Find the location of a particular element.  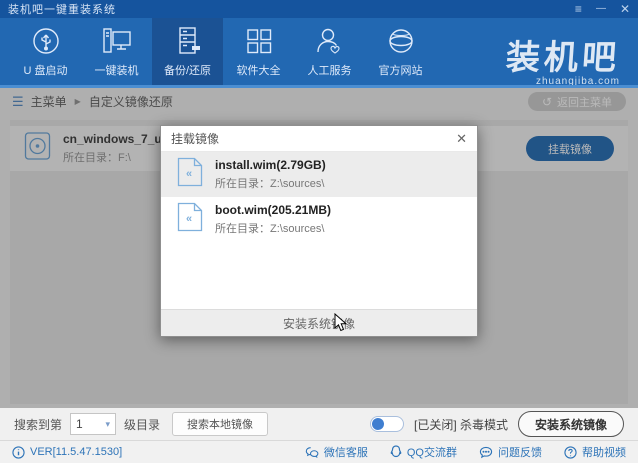

search-depth-suffix: 级目录 is located at coordinates (142, 424).